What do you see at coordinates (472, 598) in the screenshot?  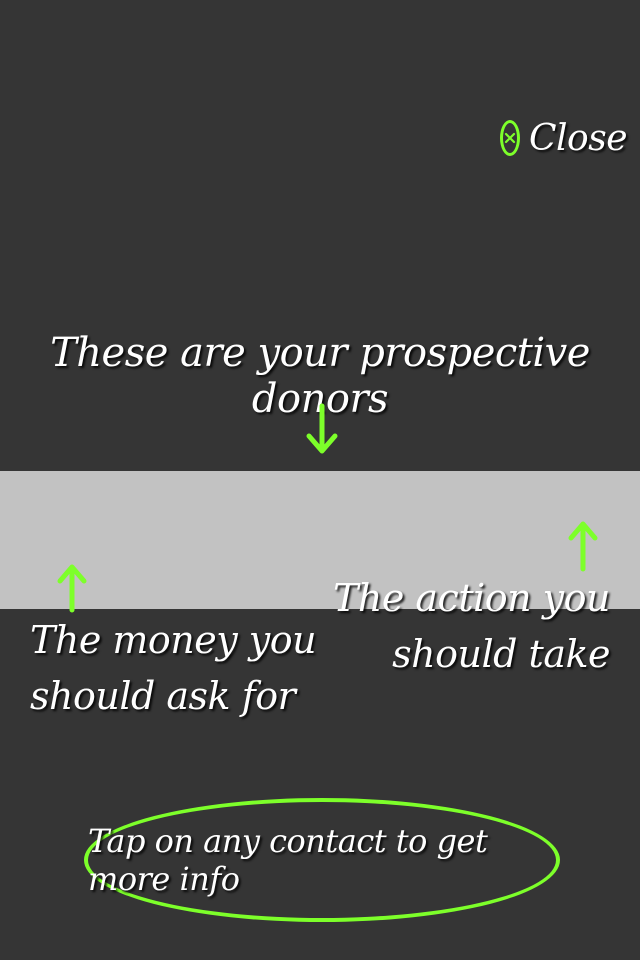 I see `action-annotation-line-1: The action you` at bounding box center [472, 598].